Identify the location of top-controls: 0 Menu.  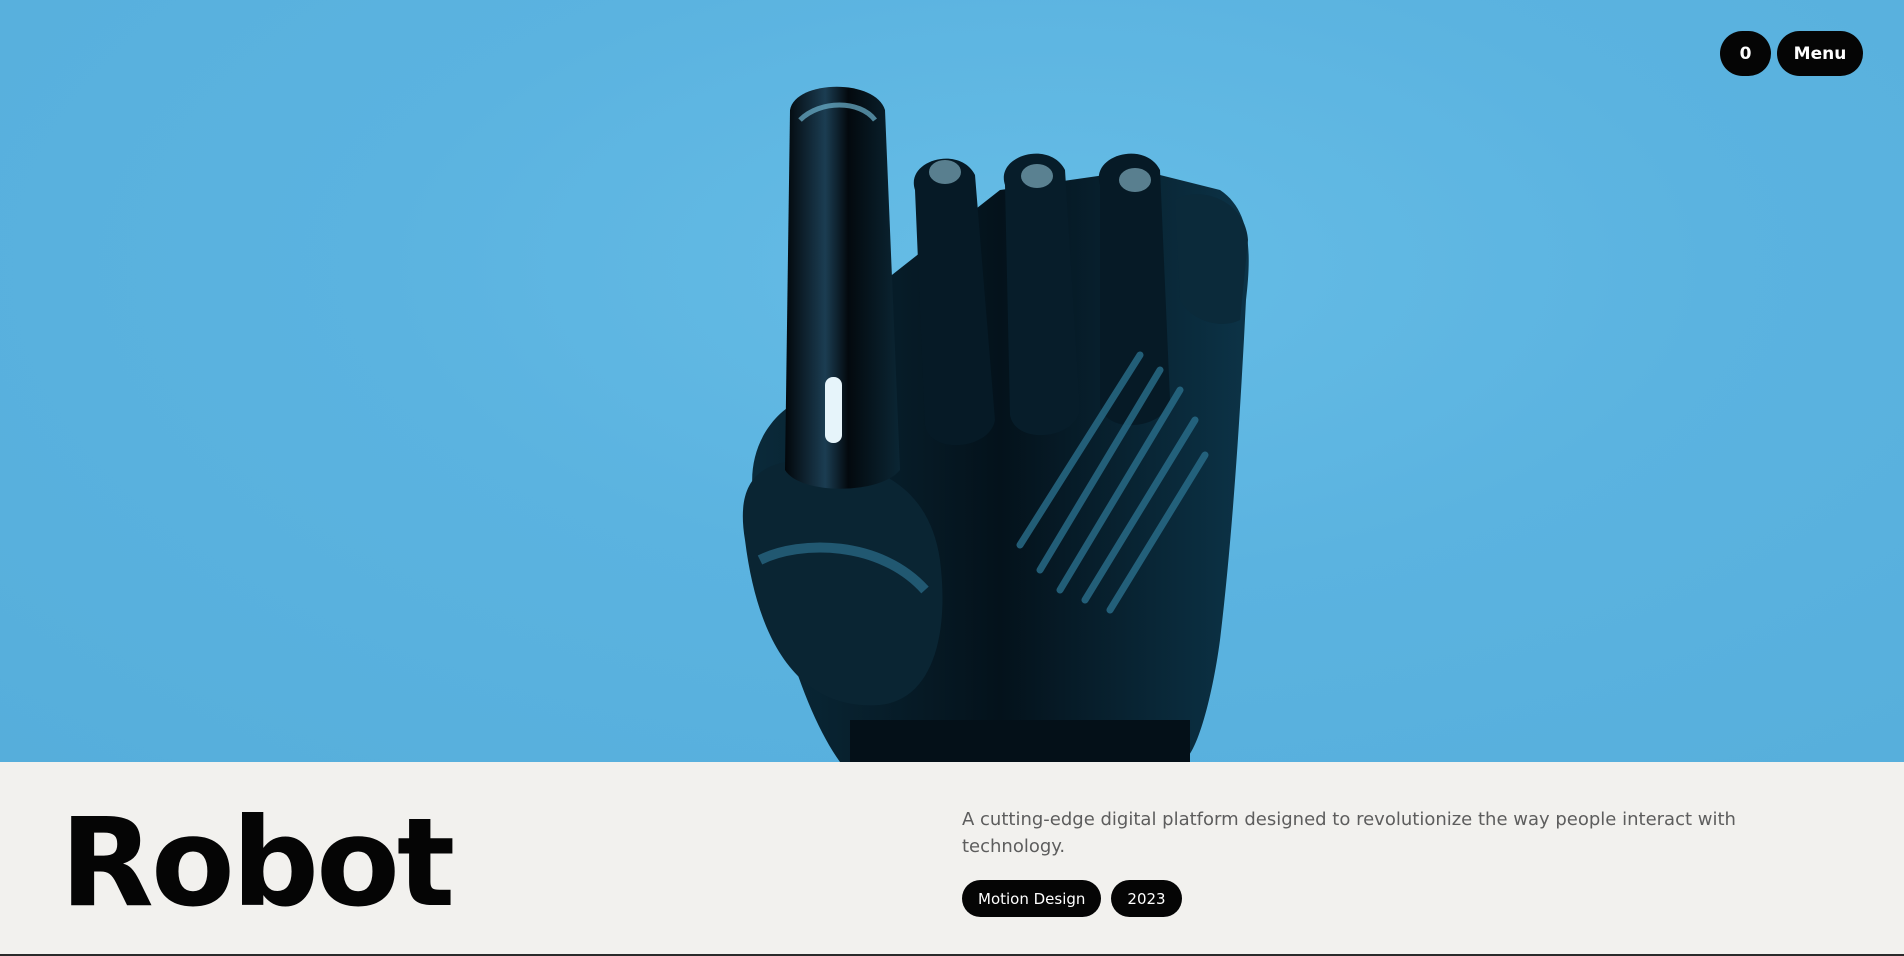
(1791, 53).